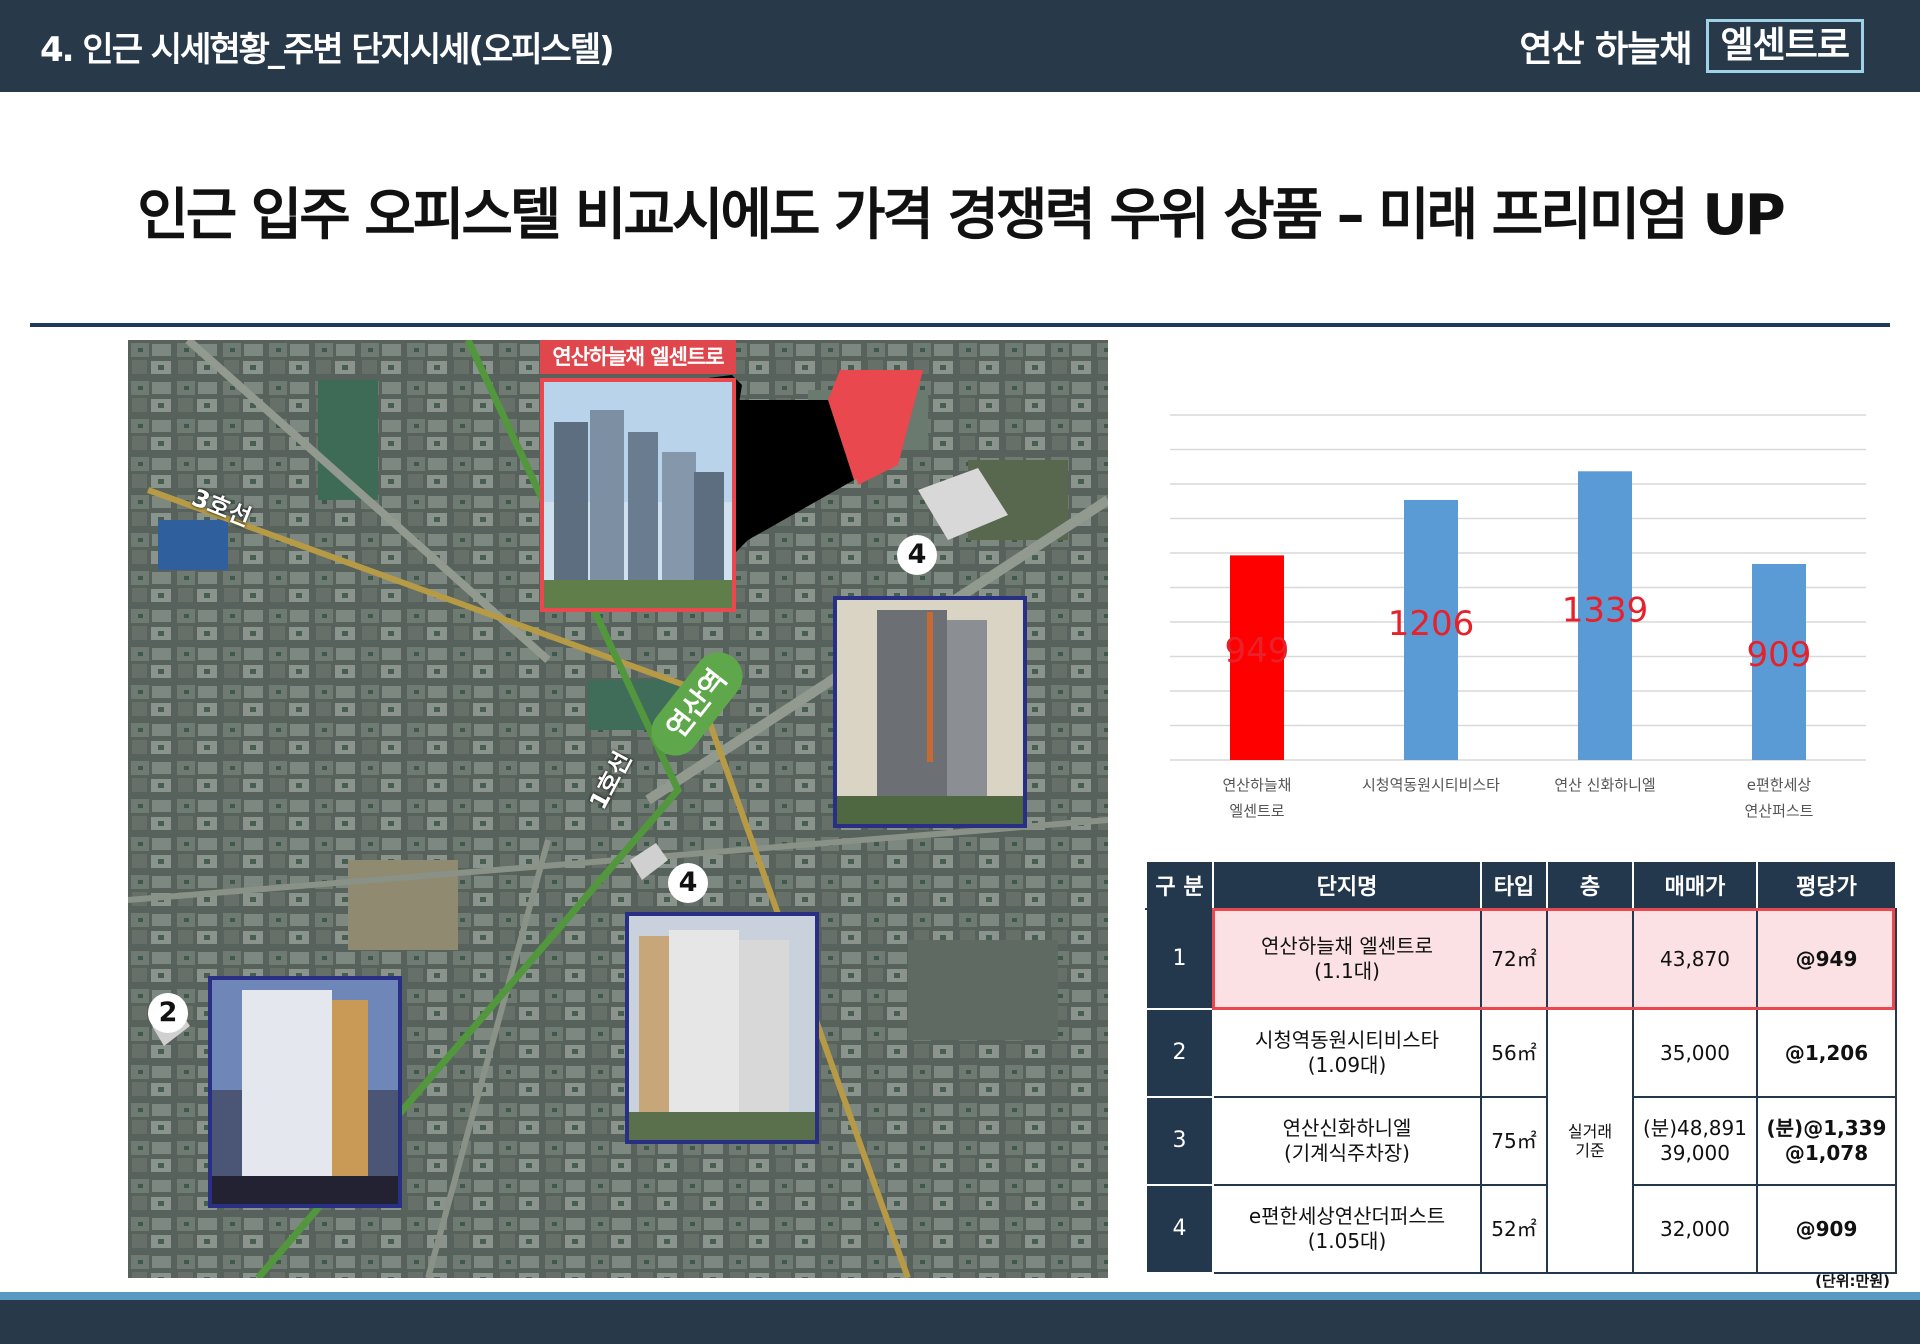  What do you see at coordinates (1695, 1229) in the screenshot?
I see `row-price: 32,000` at bounding box center [1695, 1229].